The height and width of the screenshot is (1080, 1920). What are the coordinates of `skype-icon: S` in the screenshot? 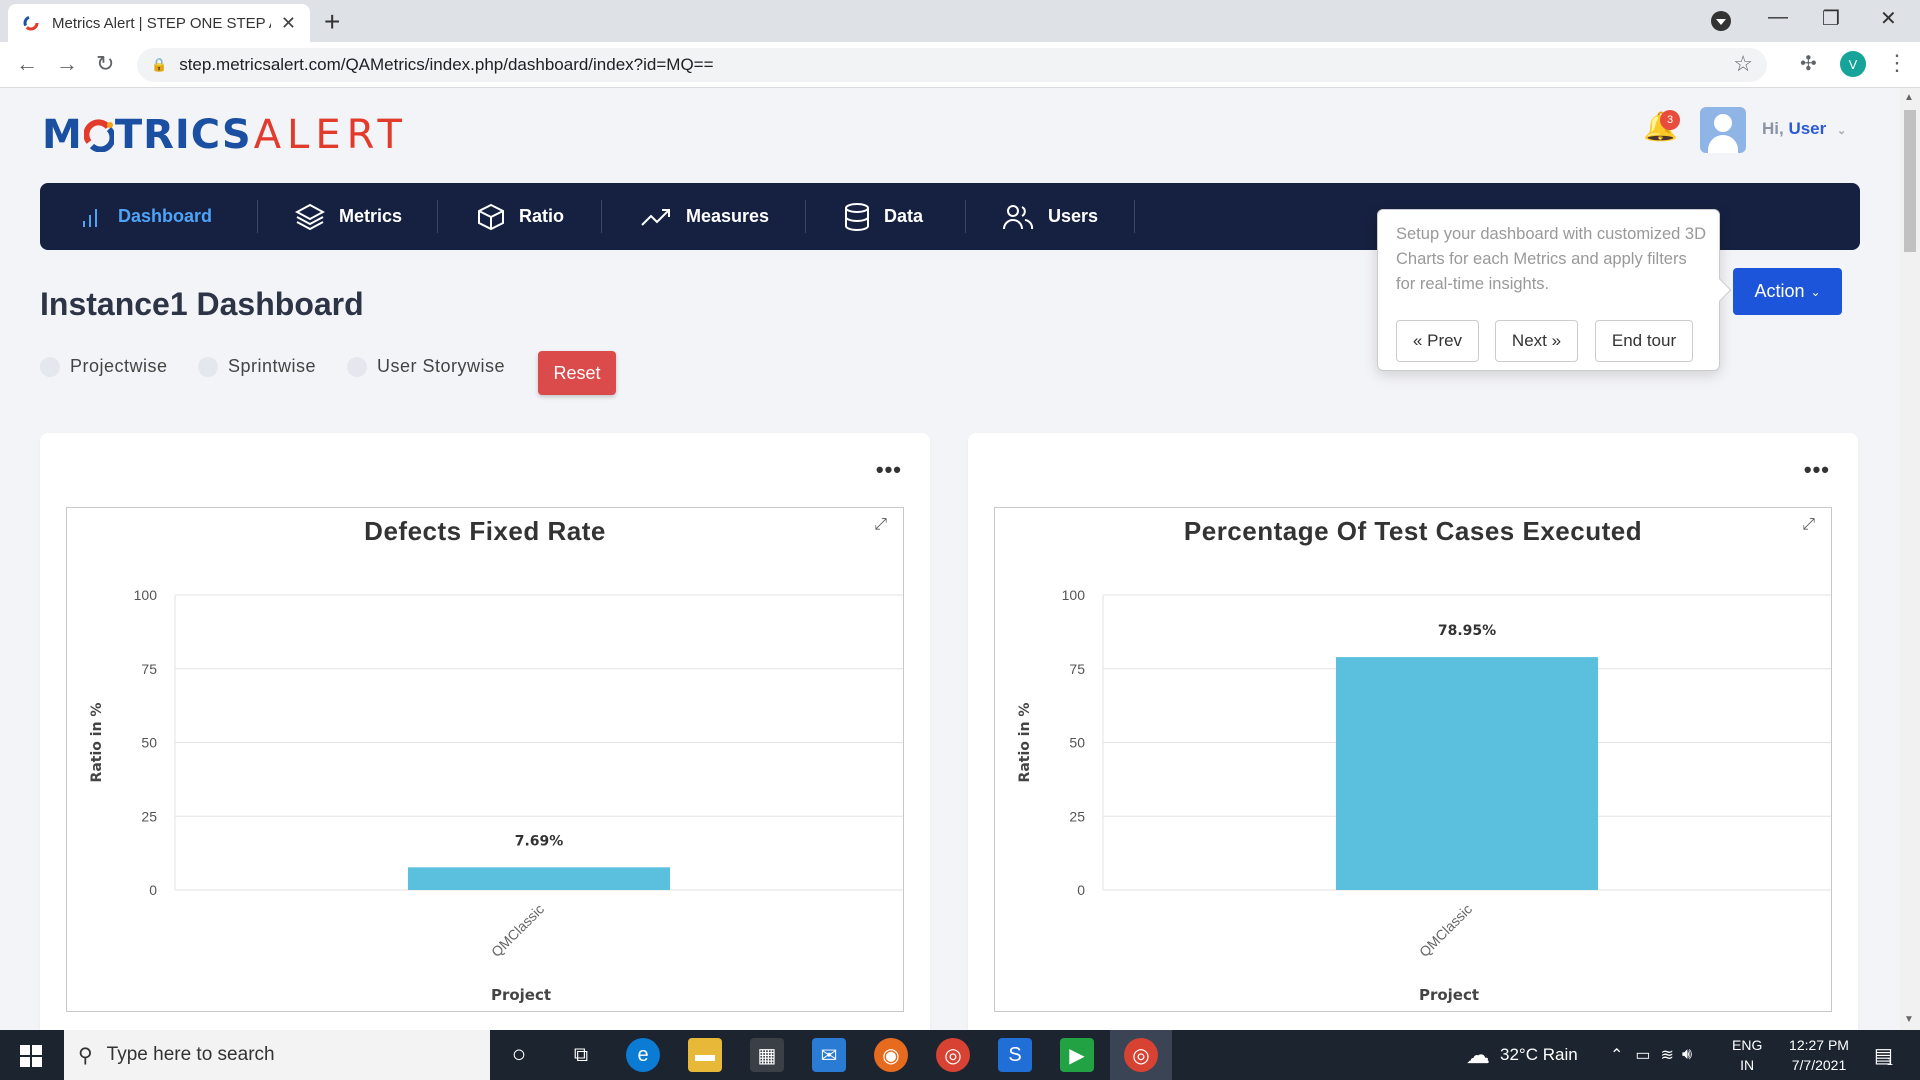 It's located at (1015, 1055).